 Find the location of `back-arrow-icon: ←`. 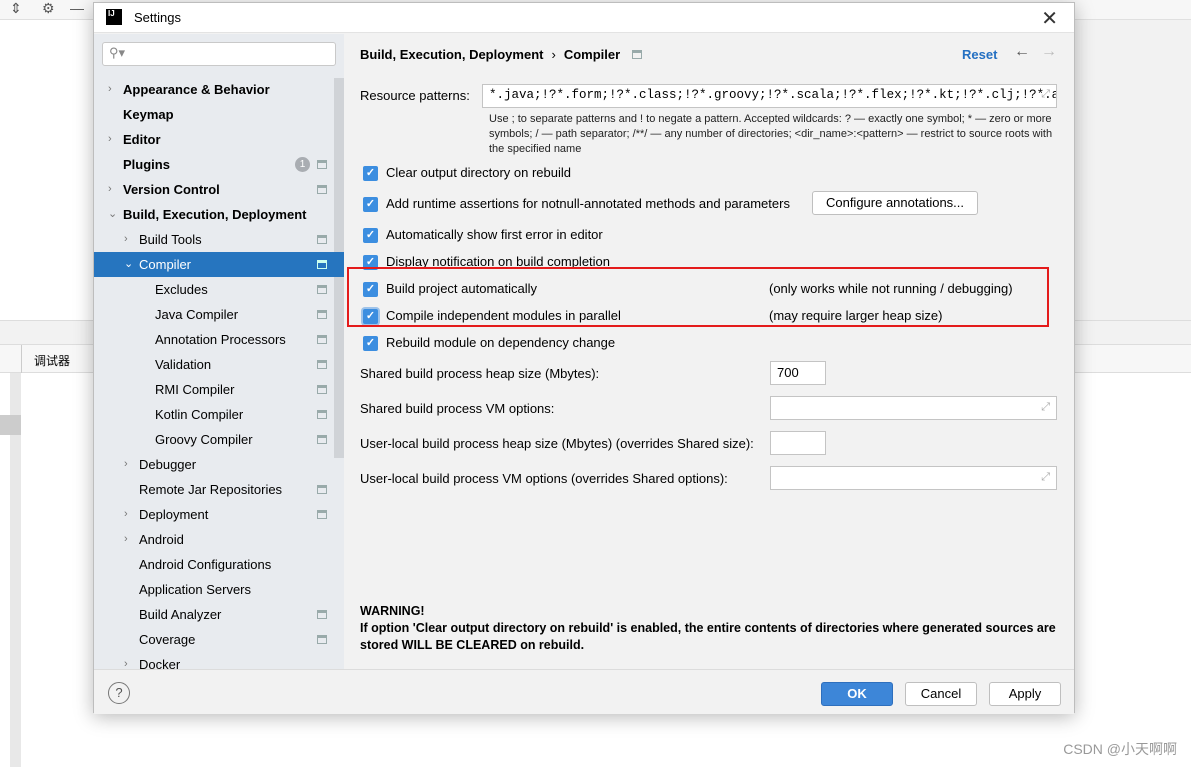

back-arrow-icon: ← is located at coordinates (1022, 52).